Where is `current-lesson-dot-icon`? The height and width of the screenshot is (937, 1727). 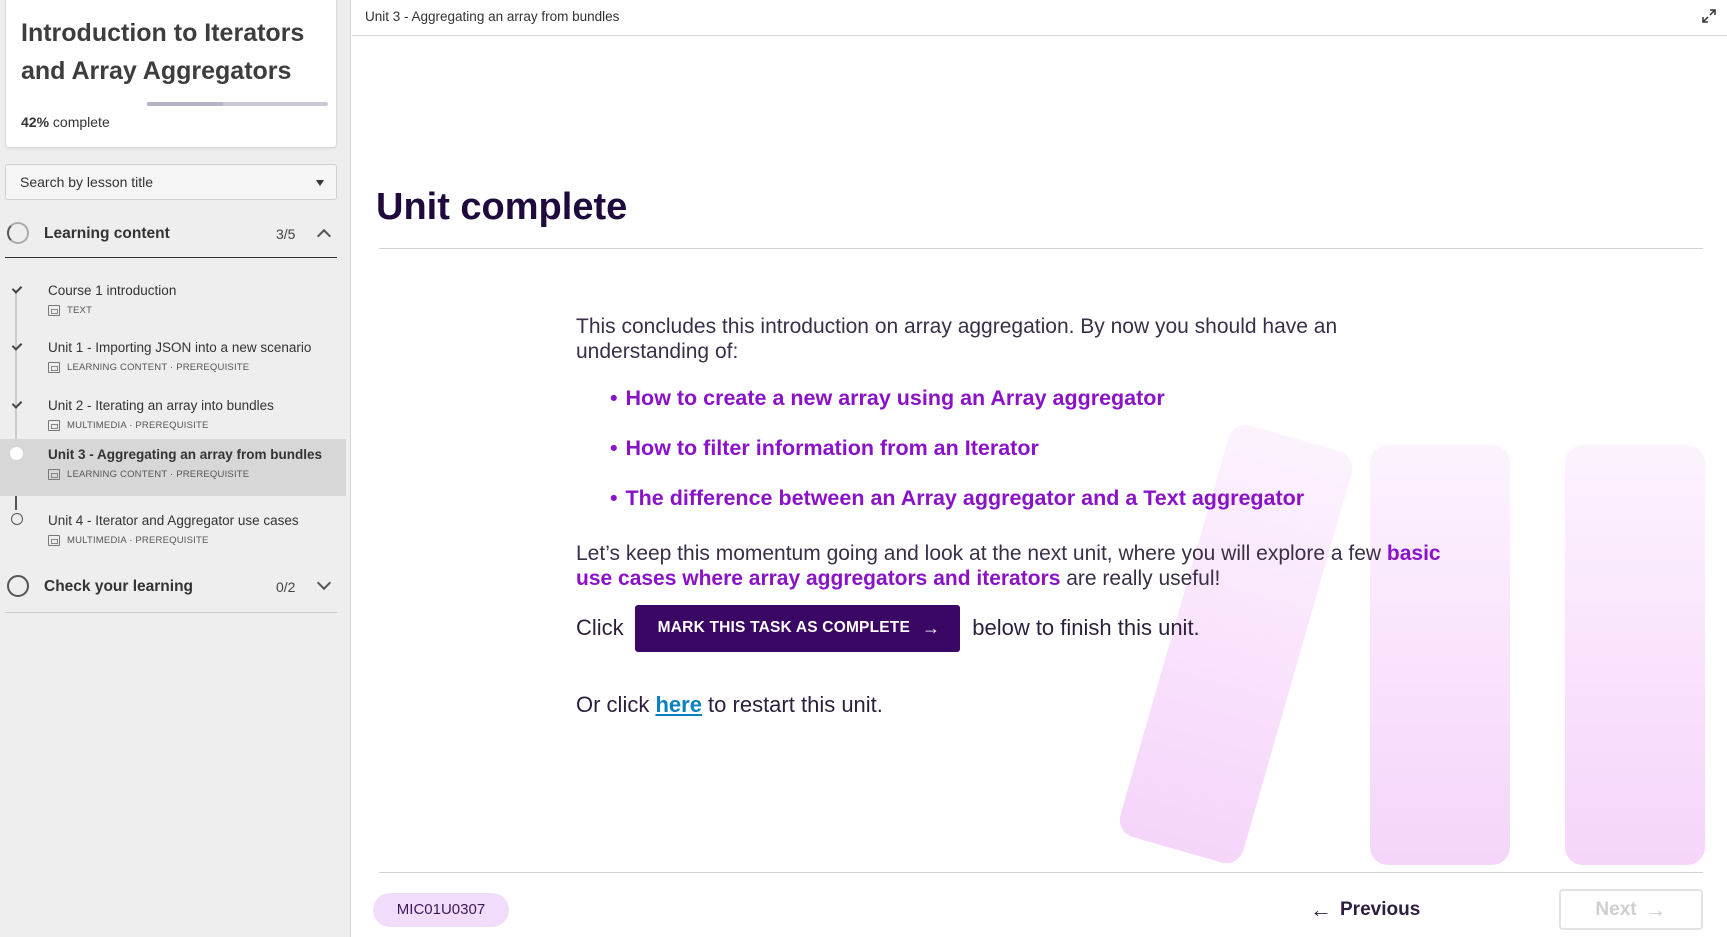 current-lesson-dot-icon is located at coordinates (16, 453).